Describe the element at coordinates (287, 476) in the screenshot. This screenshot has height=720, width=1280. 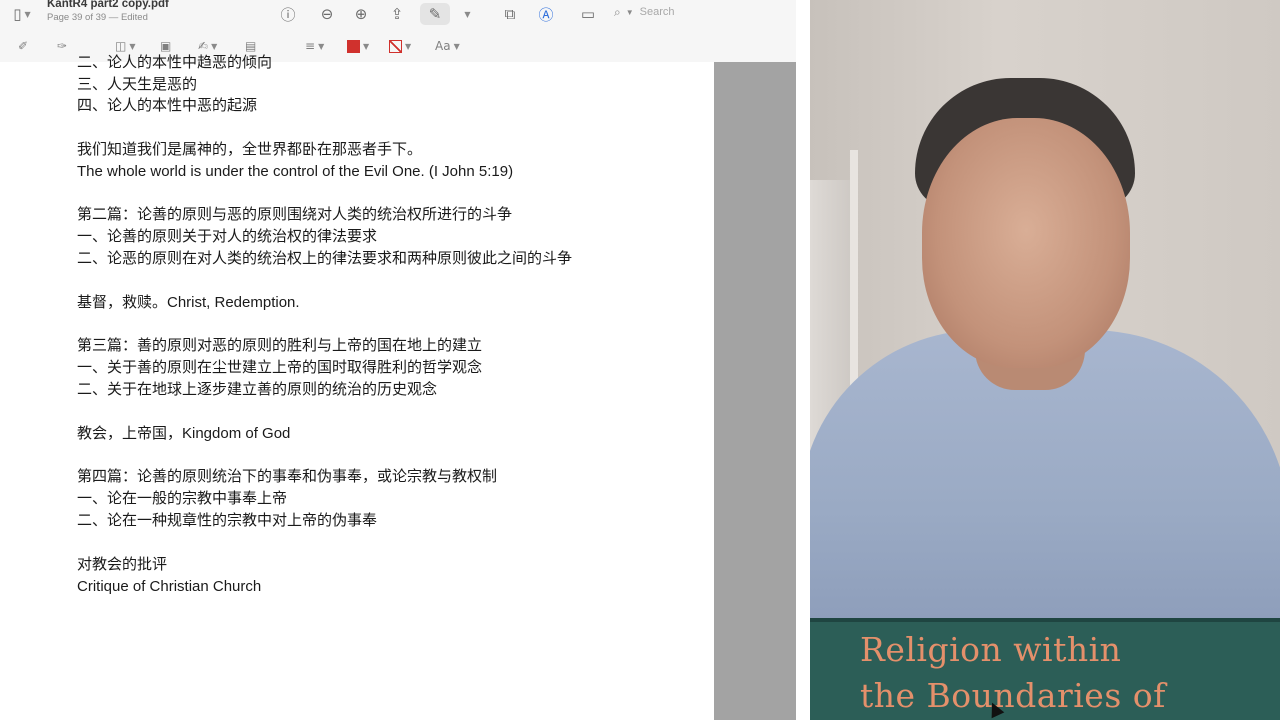
I see `text-line: 第四篇：论善的原则统治下的事奉和伪事奉，或论宗教与教权制` at that location.